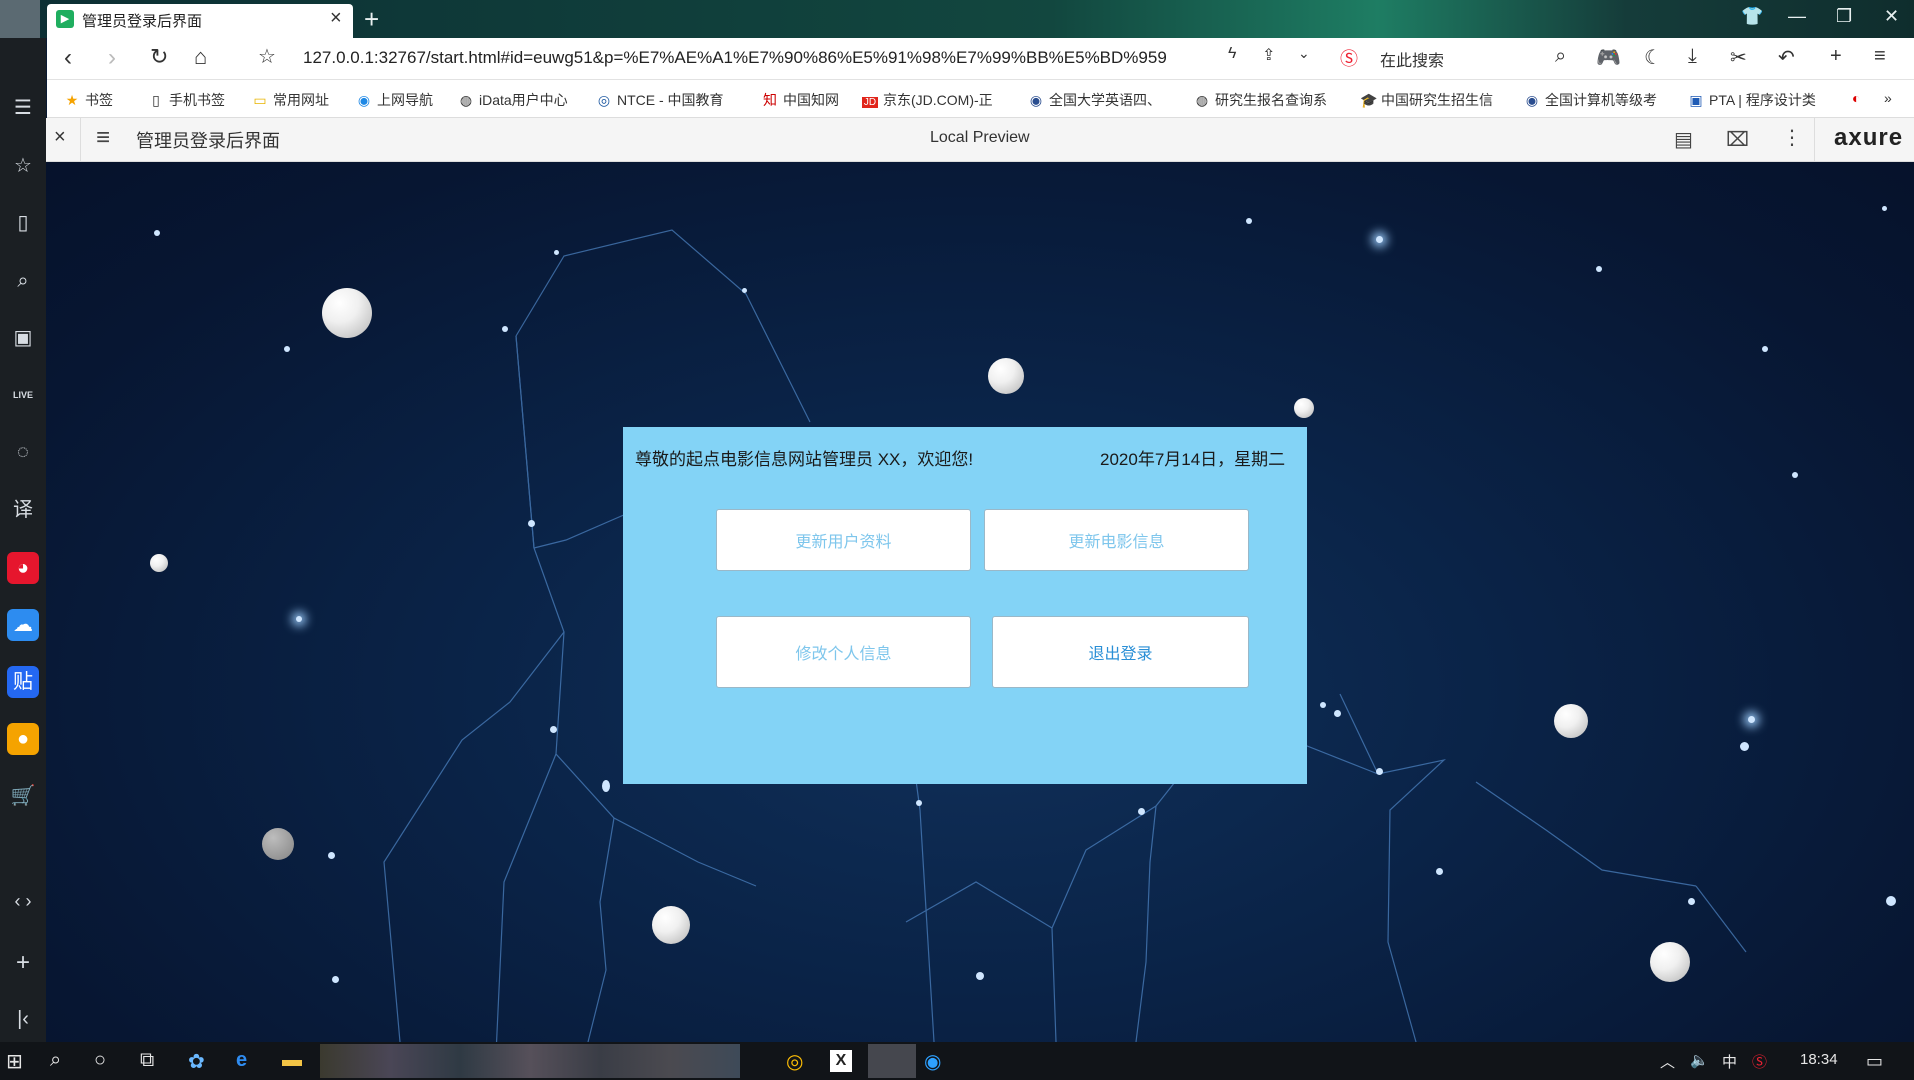  I want to click on collapse-sidebar-icon: |‹, so click(23, 1019).